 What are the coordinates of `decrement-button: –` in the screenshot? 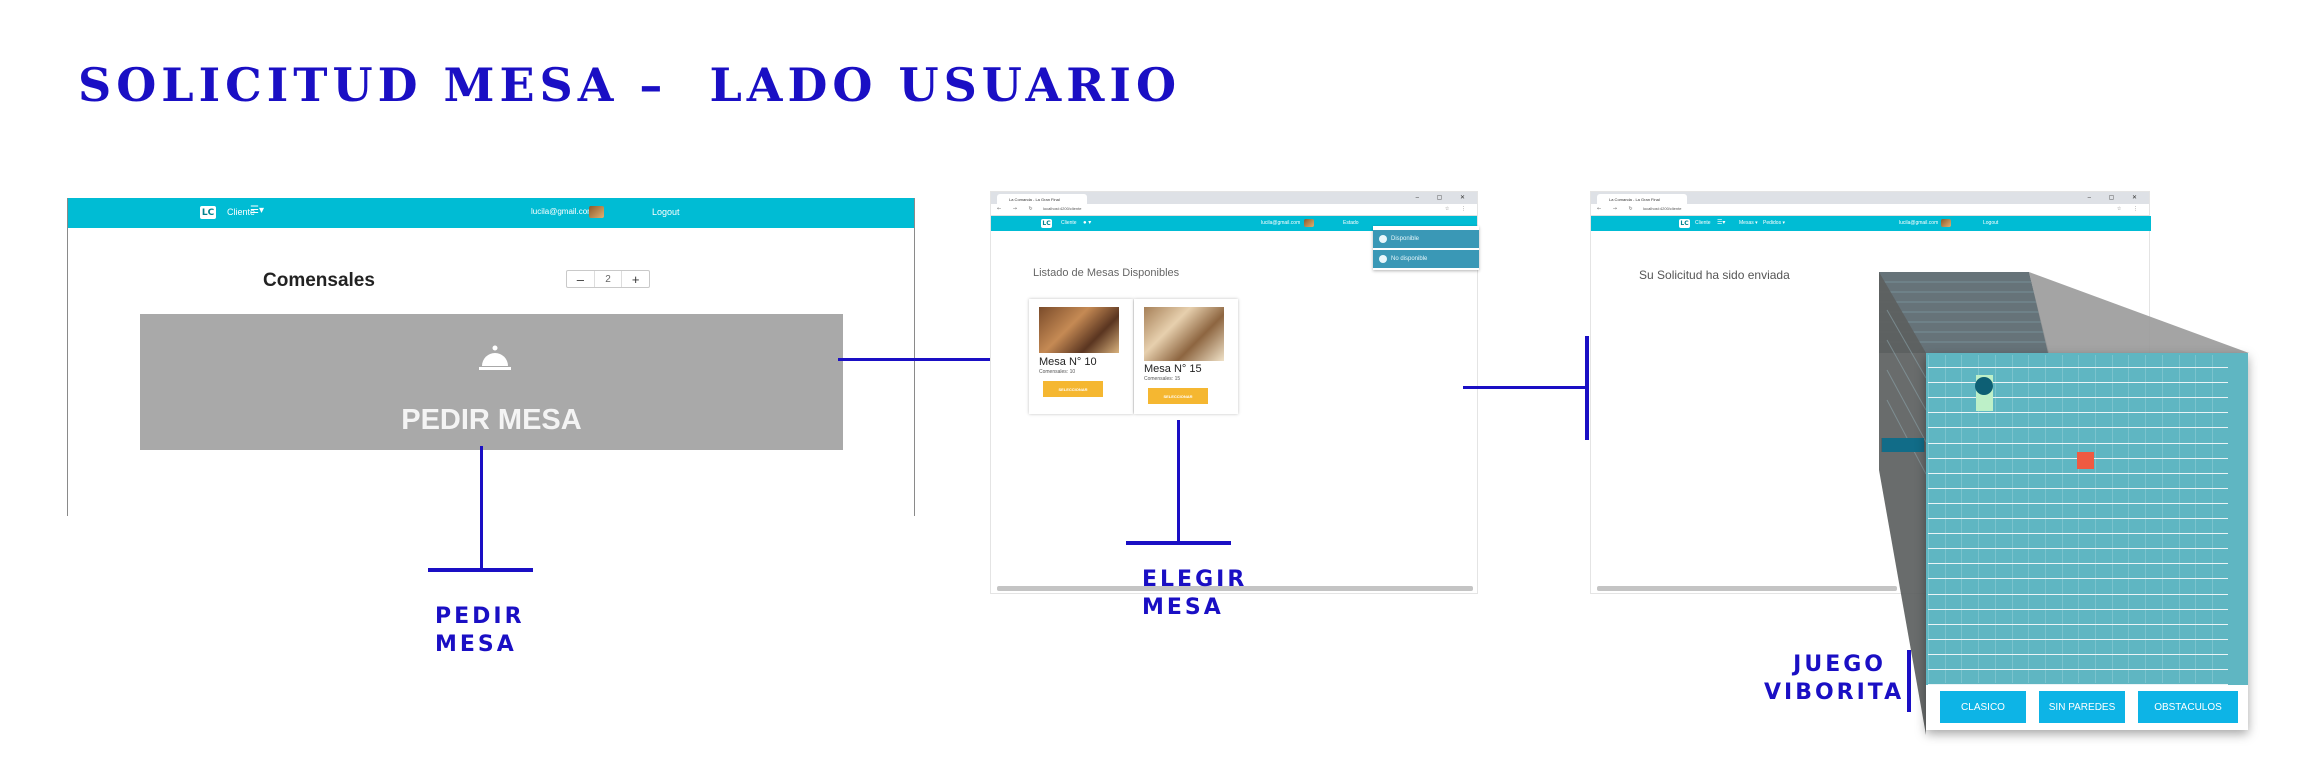 It's located at (580, 279).